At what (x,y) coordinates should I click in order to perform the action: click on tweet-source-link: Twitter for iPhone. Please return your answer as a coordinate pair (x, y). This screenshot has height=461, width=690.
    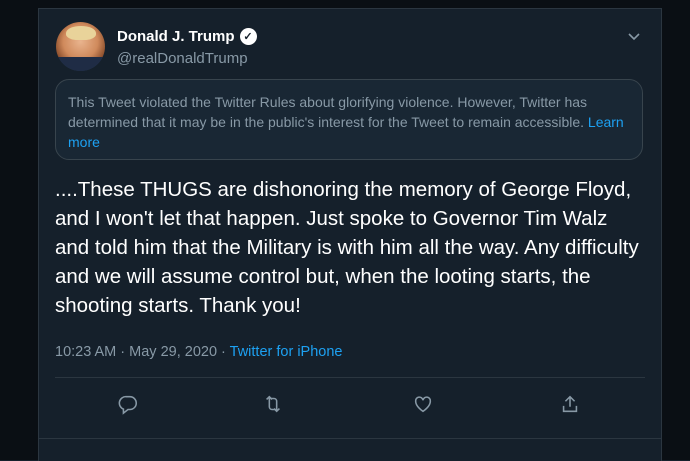
    Looking at the image, I should click on (286, 352).